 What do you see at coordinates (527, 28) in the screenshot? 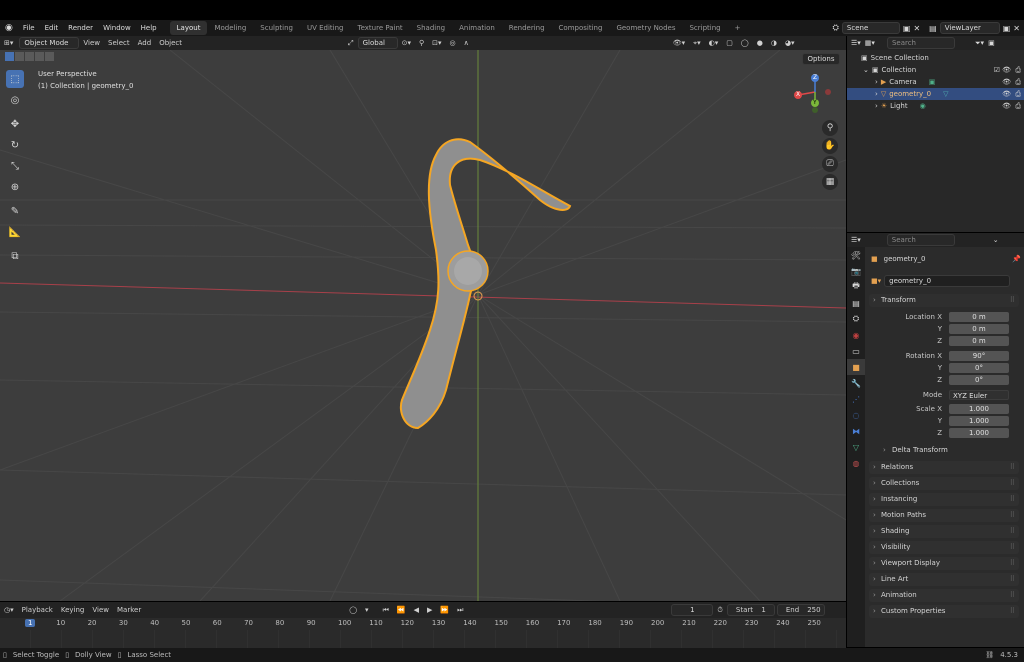
I see `tab-rendering: Rendering` at bounding box center [527, 28].